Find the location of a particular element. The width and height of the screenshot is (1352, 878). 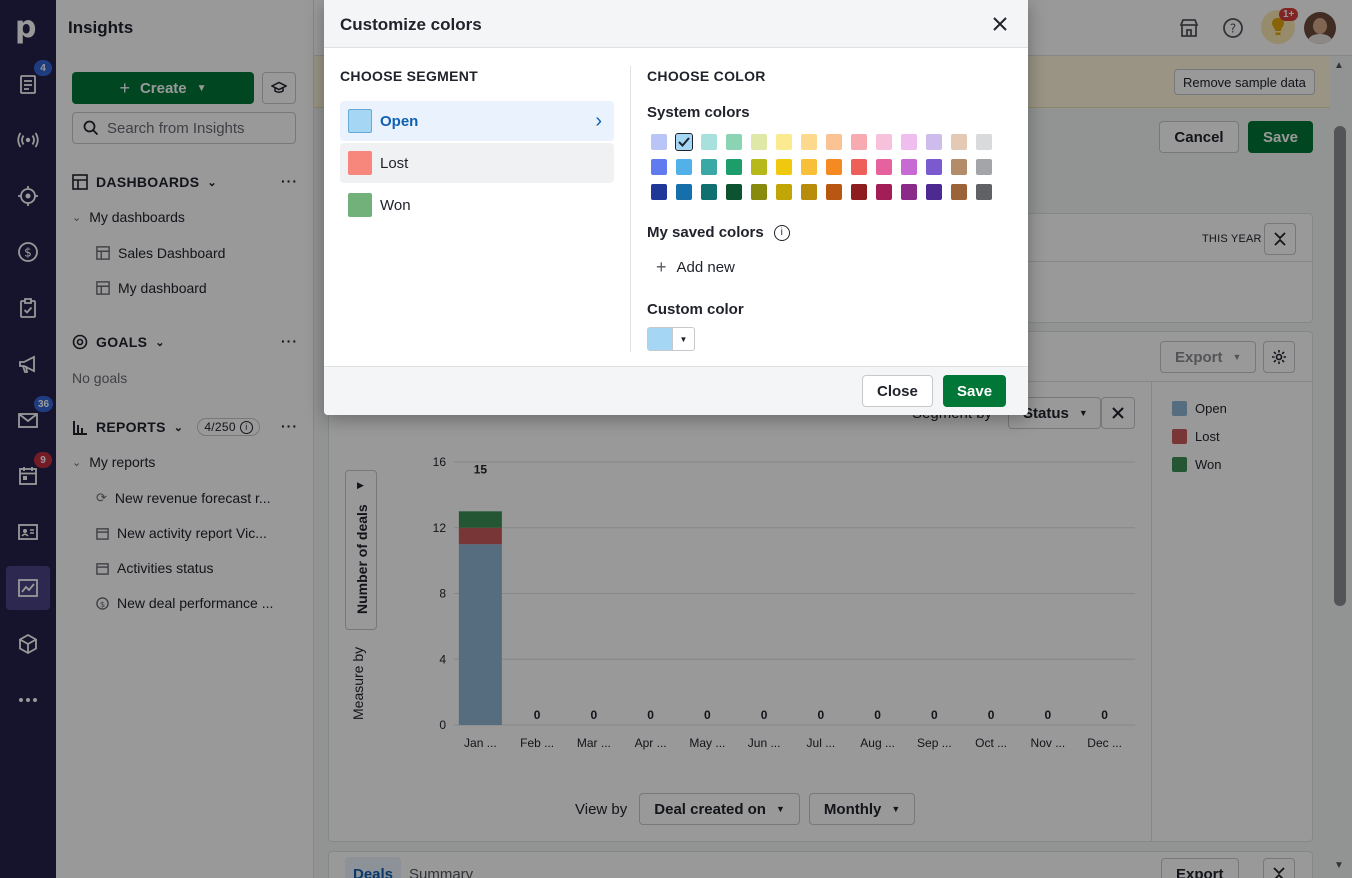

rail-item-dollar: $ is located at coordinates (28, 252).